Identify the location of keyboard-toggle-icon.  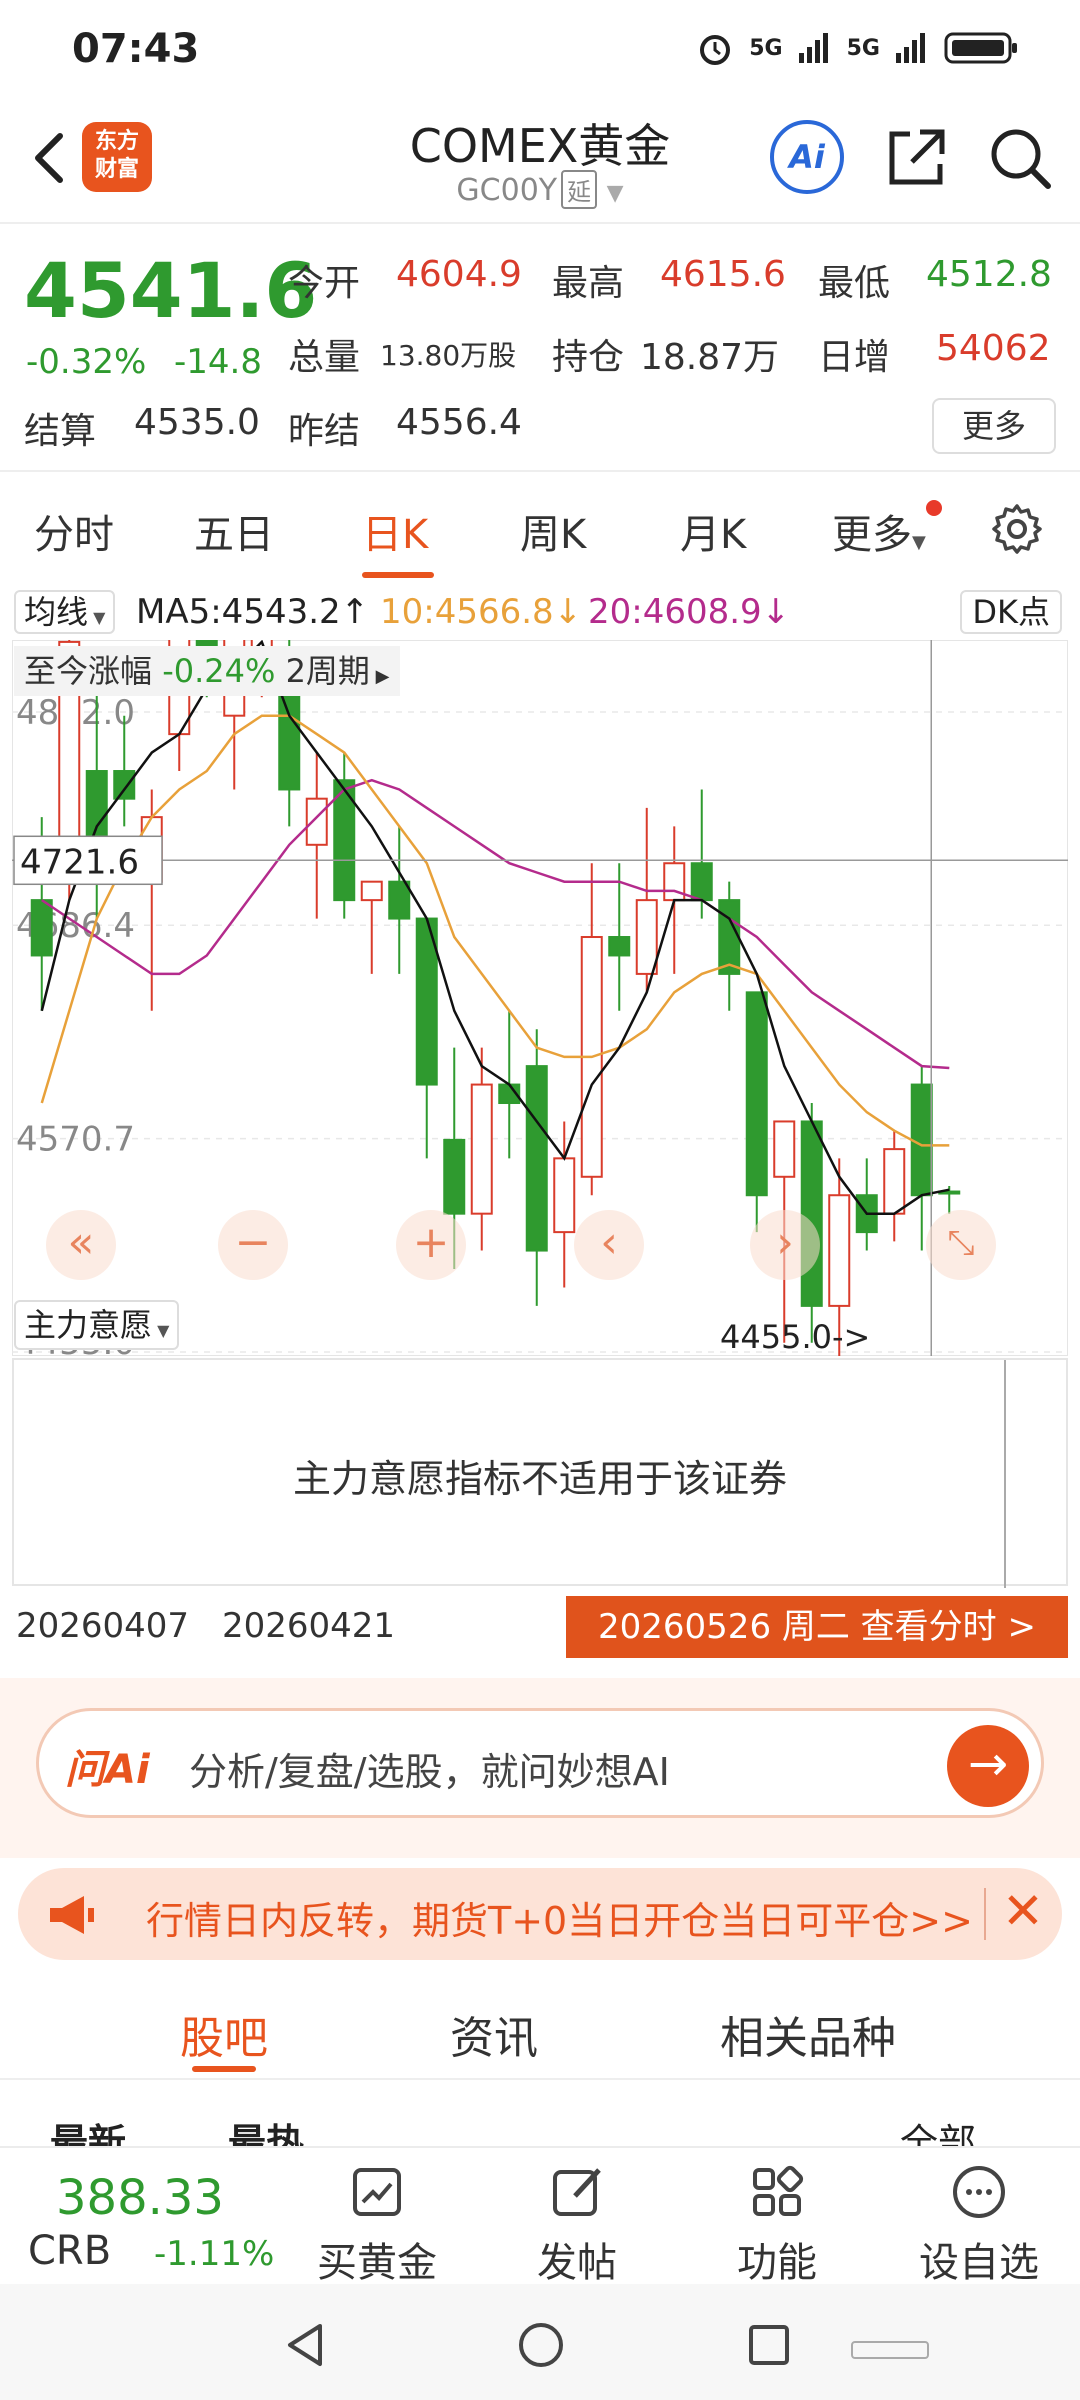
(890, 2350).